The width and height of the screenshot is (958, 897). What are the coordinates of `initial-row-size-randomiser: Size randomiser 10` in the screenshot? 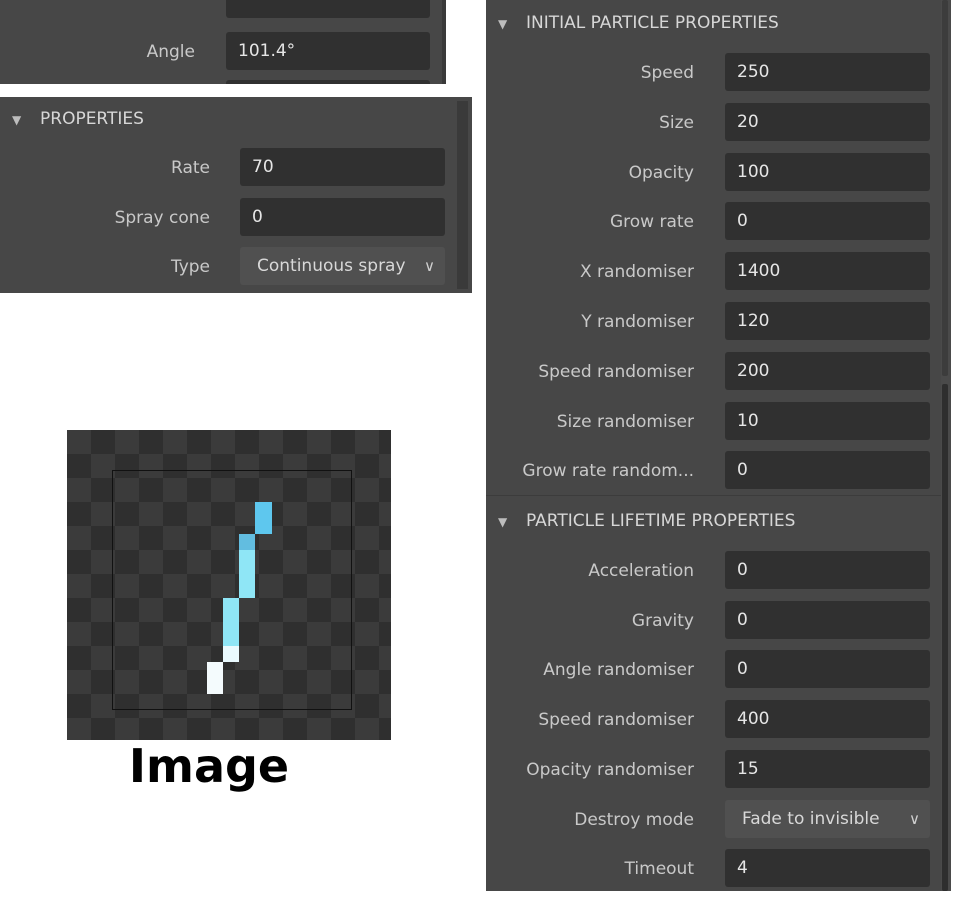 It's located at (713, 421).